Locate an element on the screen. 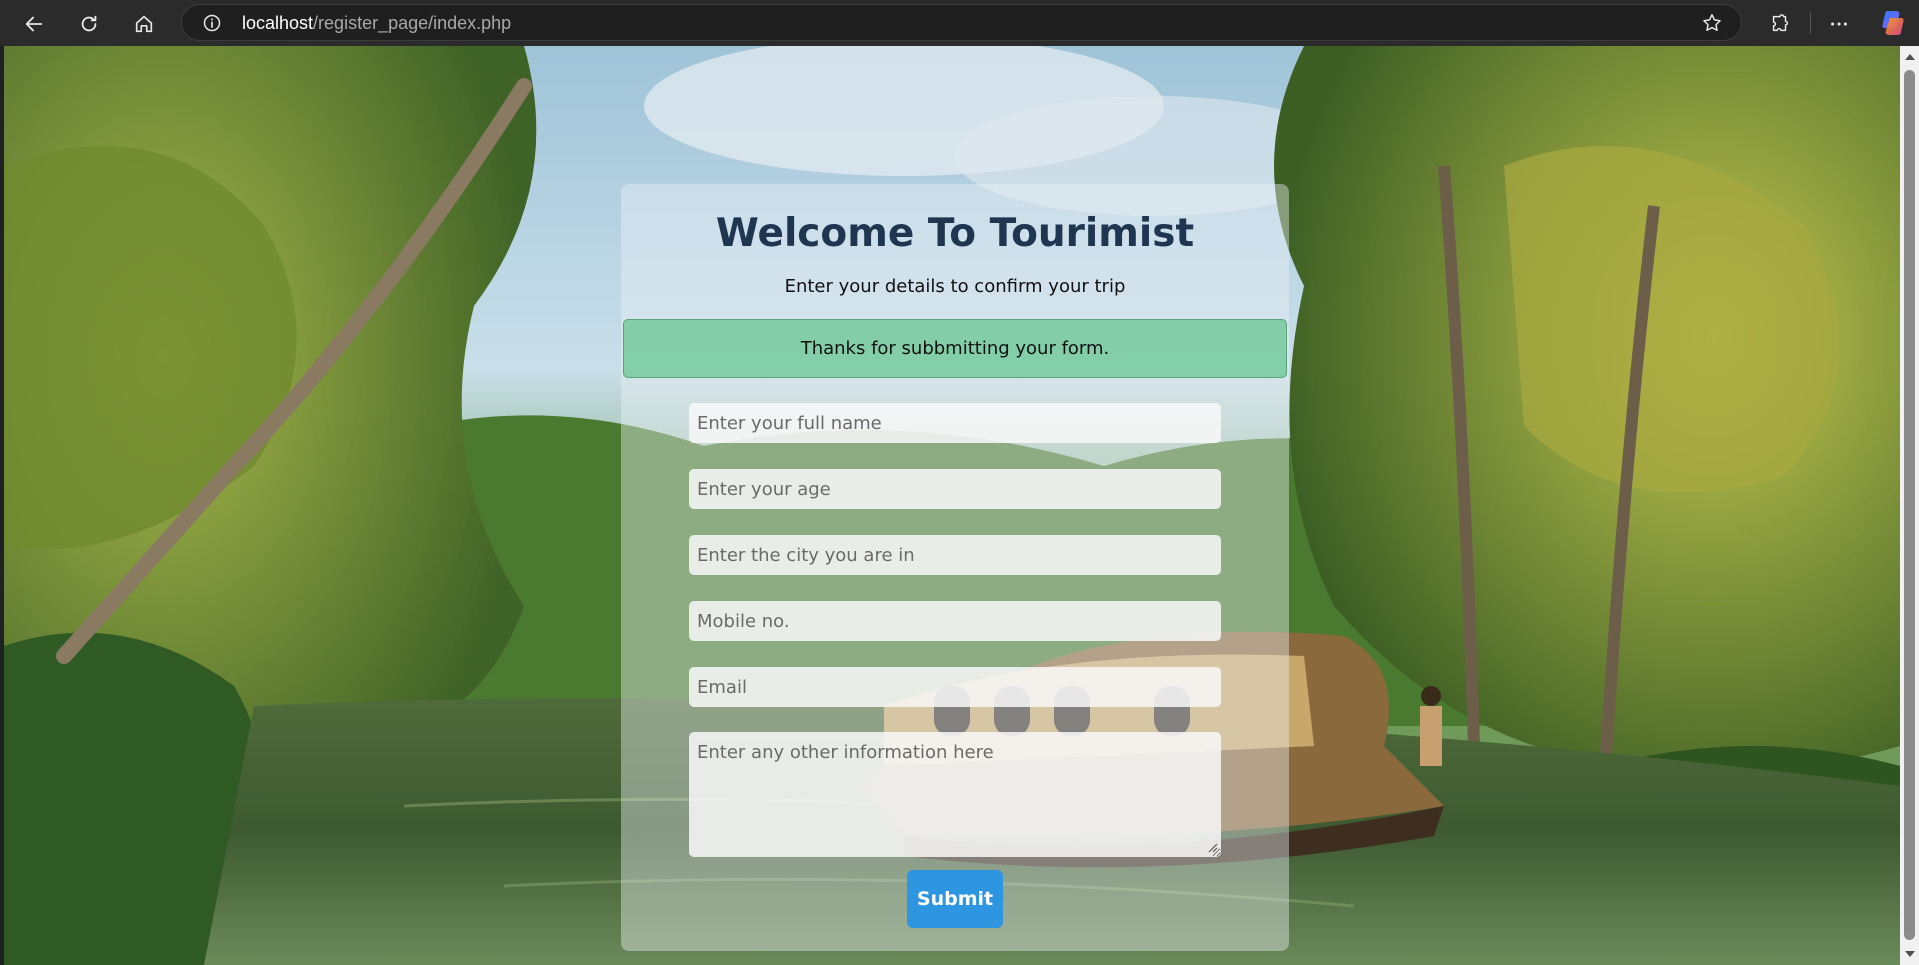 The image size is (1919, 965). home-icon is located at coordinates (144, 24).